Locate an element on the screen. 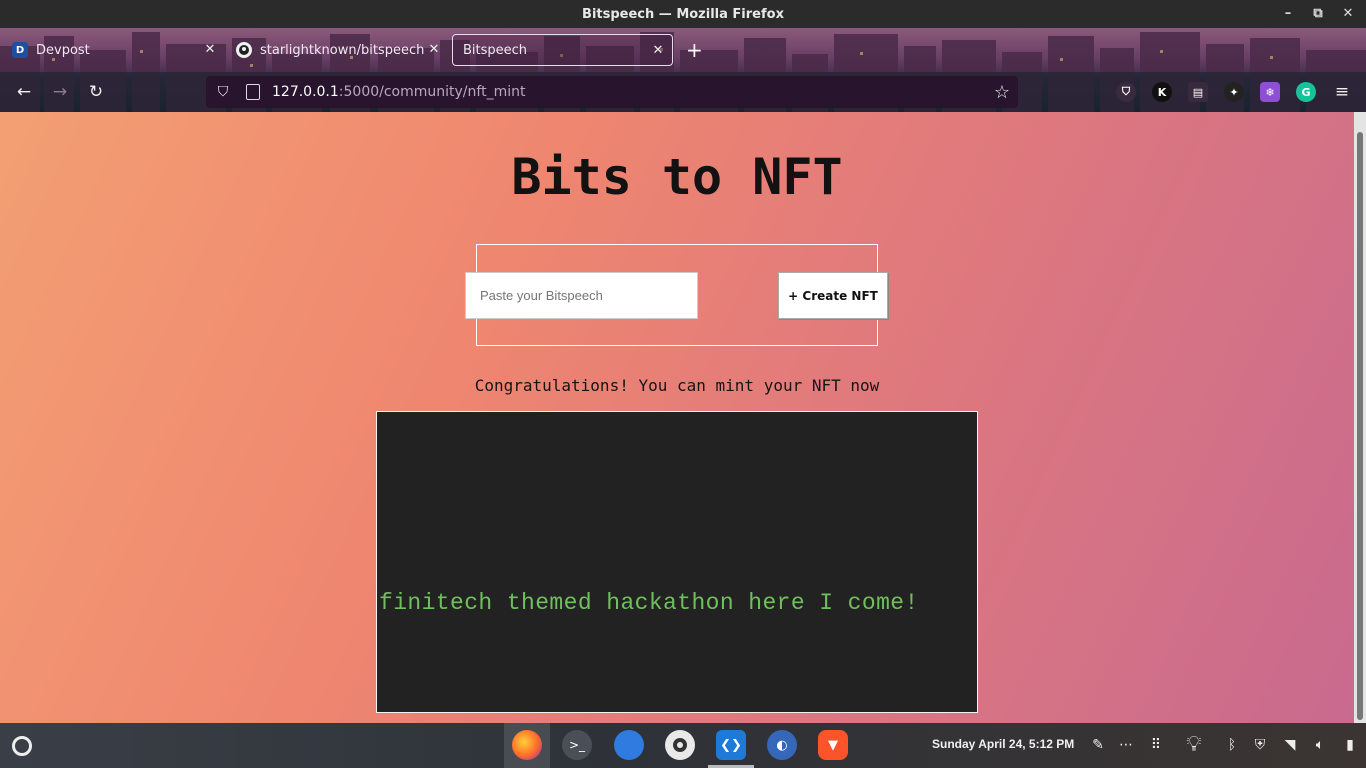  maximize-button: ⧉ is located at coordinates (1318, 14).